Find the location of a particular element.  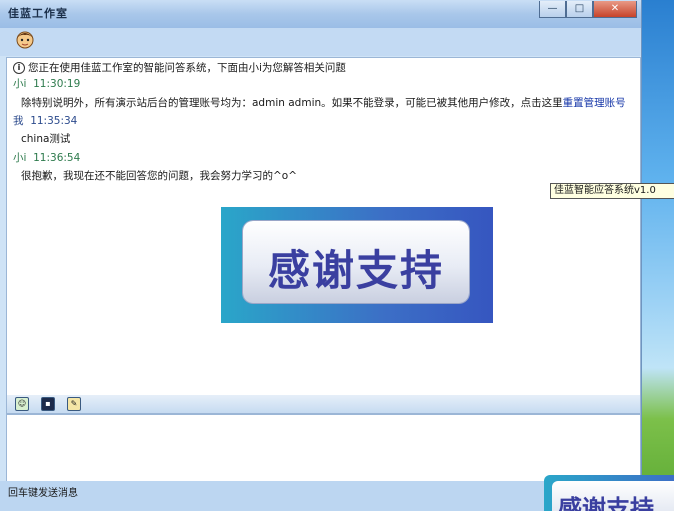

system-notice-text: 您正在使用佳蓝工作室的智能问答系统，下面由小i为您解答相关问题 is located at coordinates (187, 68).